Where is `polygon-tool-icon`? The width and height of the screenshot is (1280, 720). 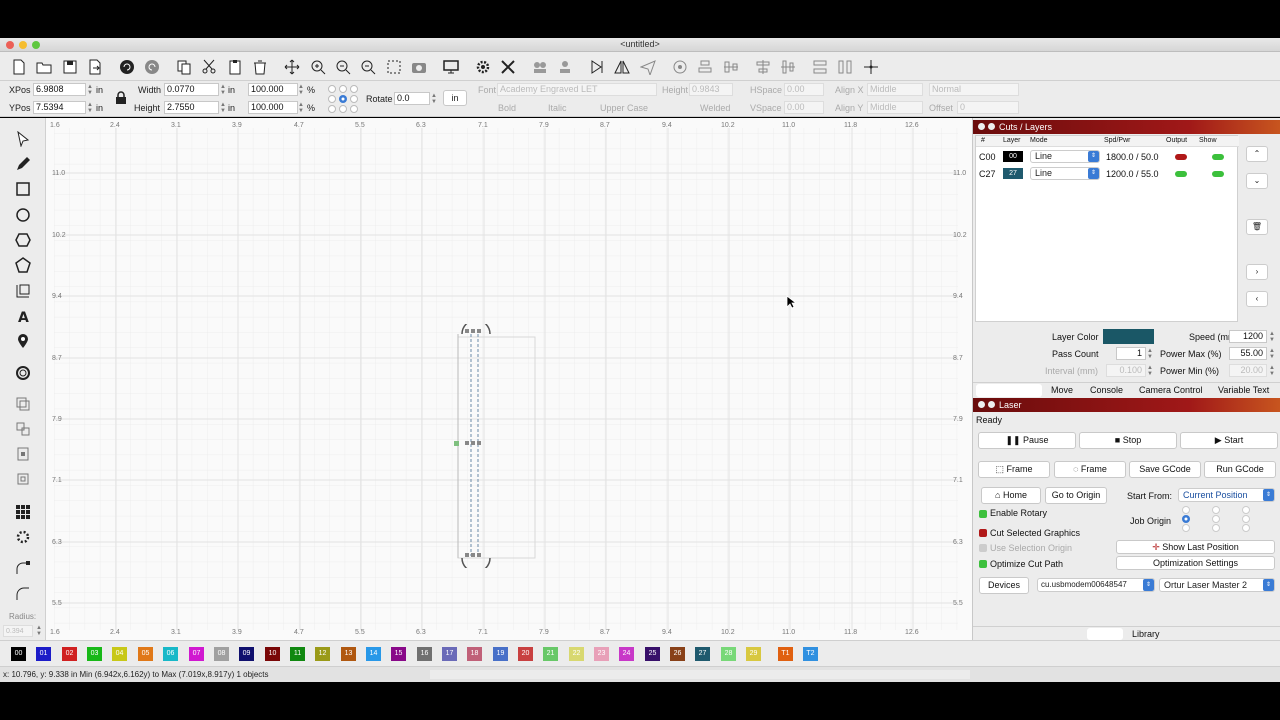 polygon-tool-icon is located at coordinates (23, 240).